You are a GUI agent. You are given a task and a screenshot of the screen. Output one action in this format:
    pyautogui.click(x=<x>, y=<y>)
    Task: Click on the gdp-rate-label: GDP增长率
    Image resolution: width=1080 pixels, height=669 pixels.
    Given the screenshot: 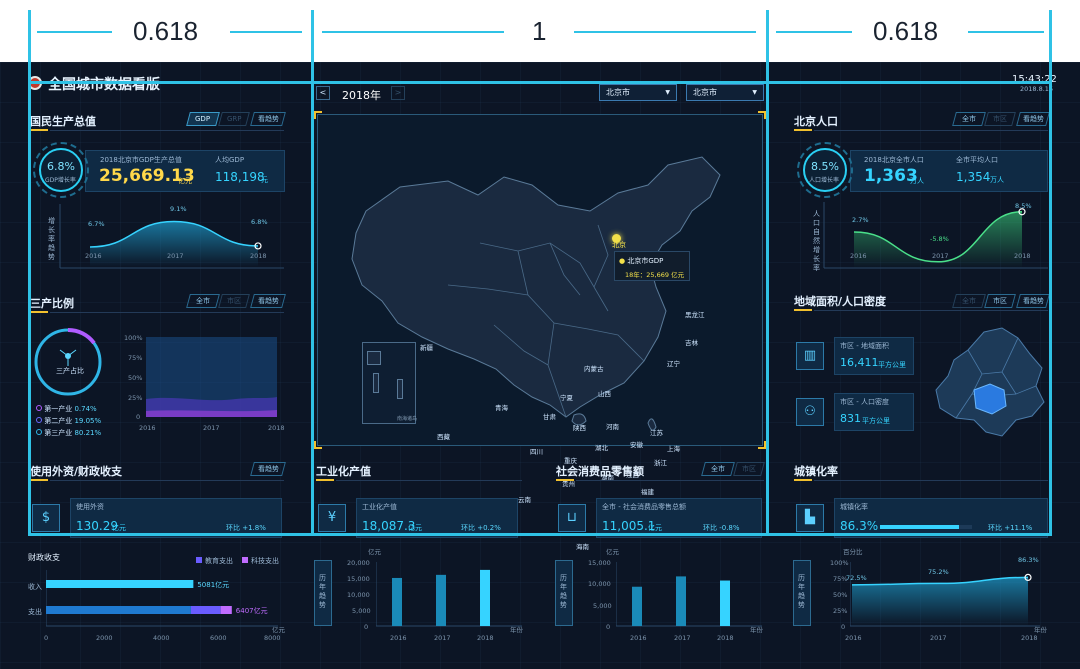 What is the action you would take?
    pyautogui.click(x=60, y=180)
    